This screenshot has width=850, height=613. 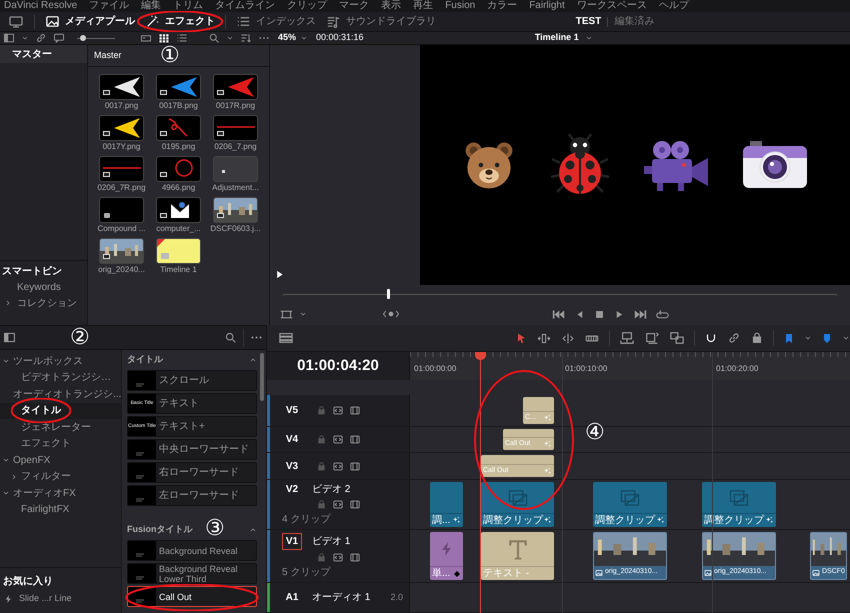 What do you see at coordinates (178, 128) in the screenshot?
I see `squiggle-thumbnail` at bounding box center [178, 128].